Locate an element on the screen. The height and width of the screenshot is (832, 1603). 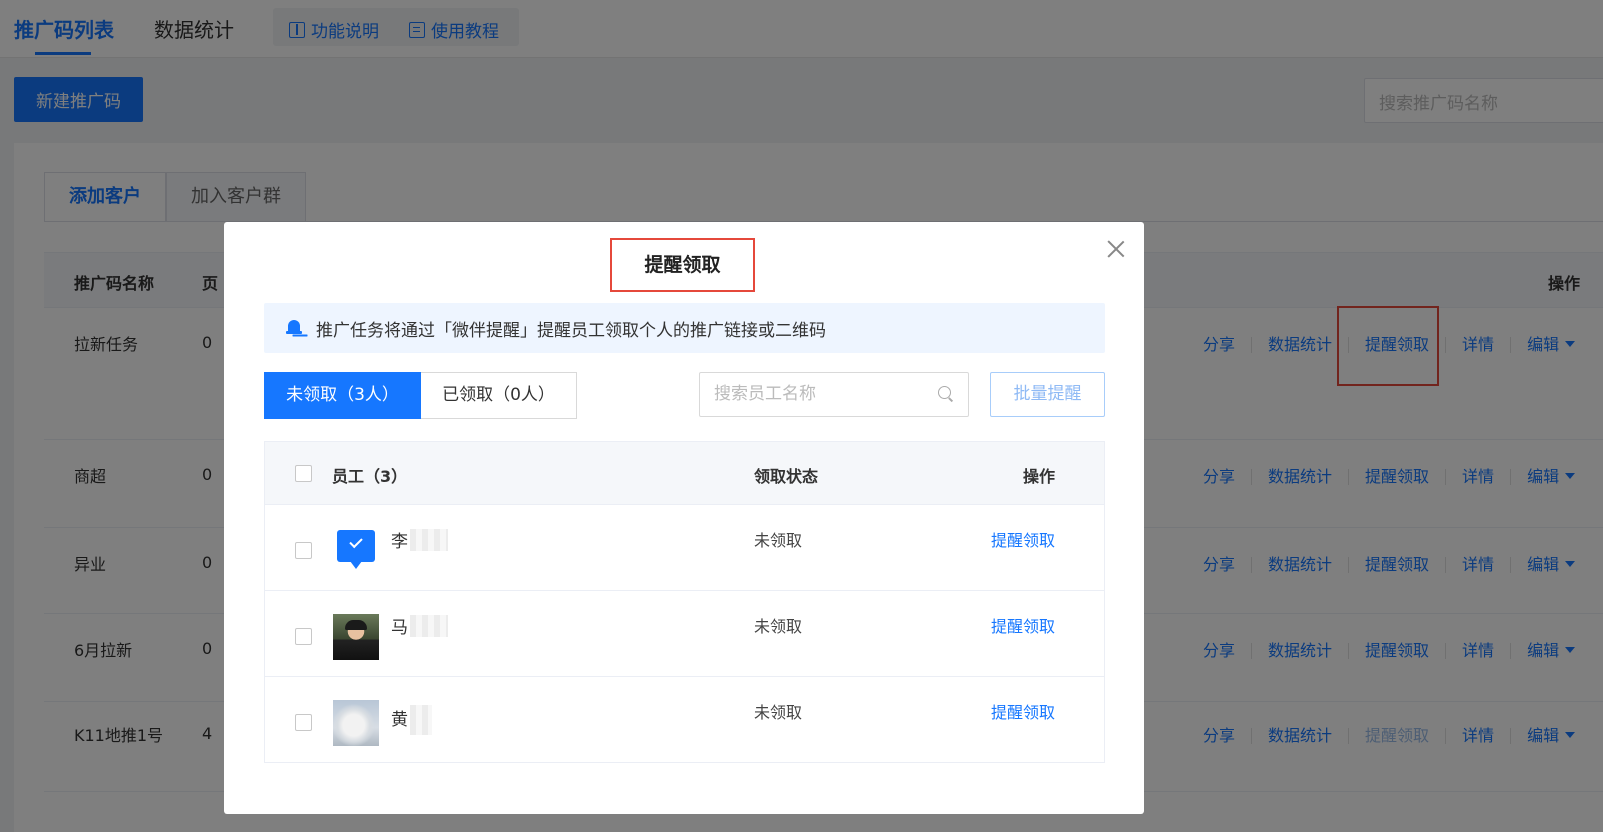
close-icon is located at coordinates (1116, 249).